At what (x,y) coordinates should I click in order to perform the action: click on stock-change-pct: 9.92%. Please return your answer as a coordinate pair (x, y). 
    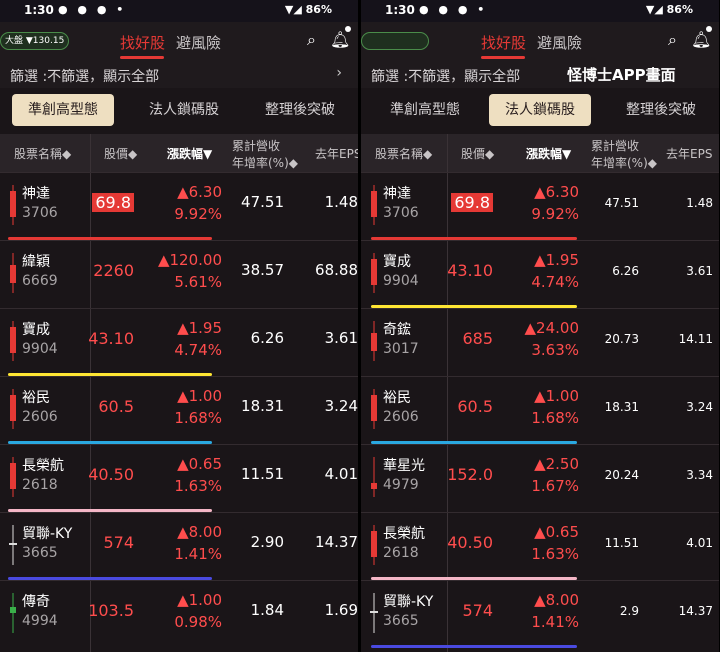
    Looking at the image, I should click on (198, 214).